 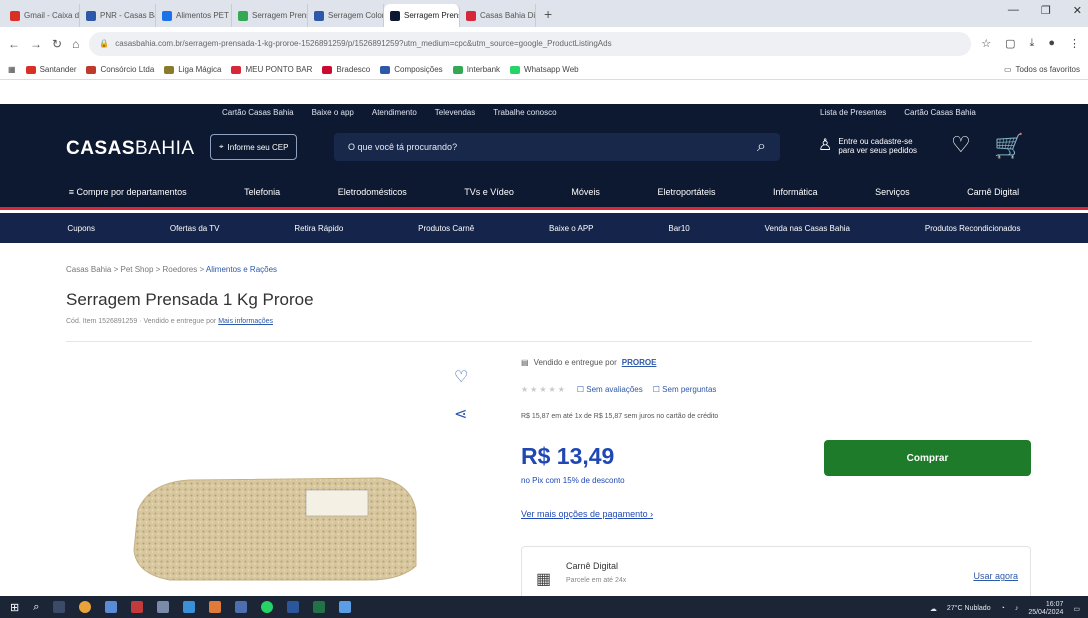 What do you see at coordinates (678, 228) in the screenshot?
I see `subnav-item: Bar10` at bounding box center [678, 228].